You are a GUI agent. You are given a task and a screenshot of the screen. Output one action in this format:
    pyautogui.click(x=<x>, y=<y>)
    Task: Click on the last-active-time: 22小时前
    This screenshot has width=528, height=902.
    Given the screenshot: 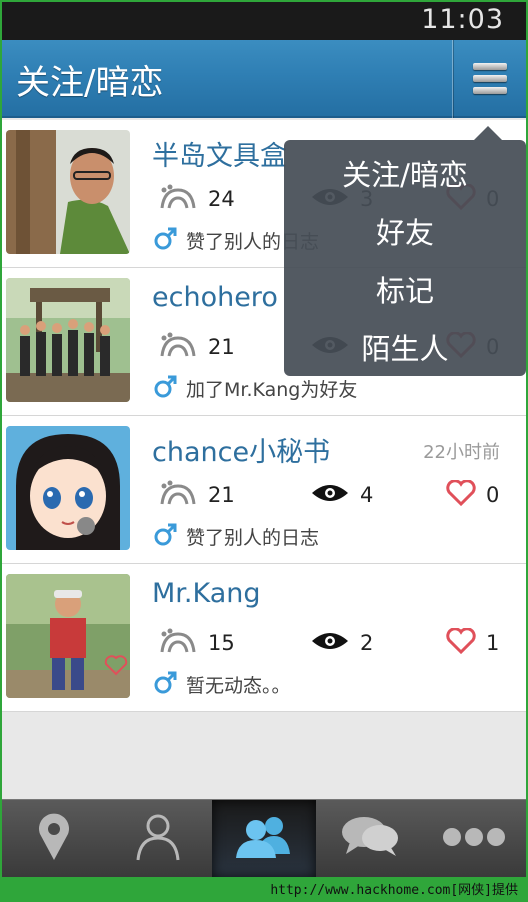 What is the action you would take?
    pyautogui.click(x=461, y=452)
    